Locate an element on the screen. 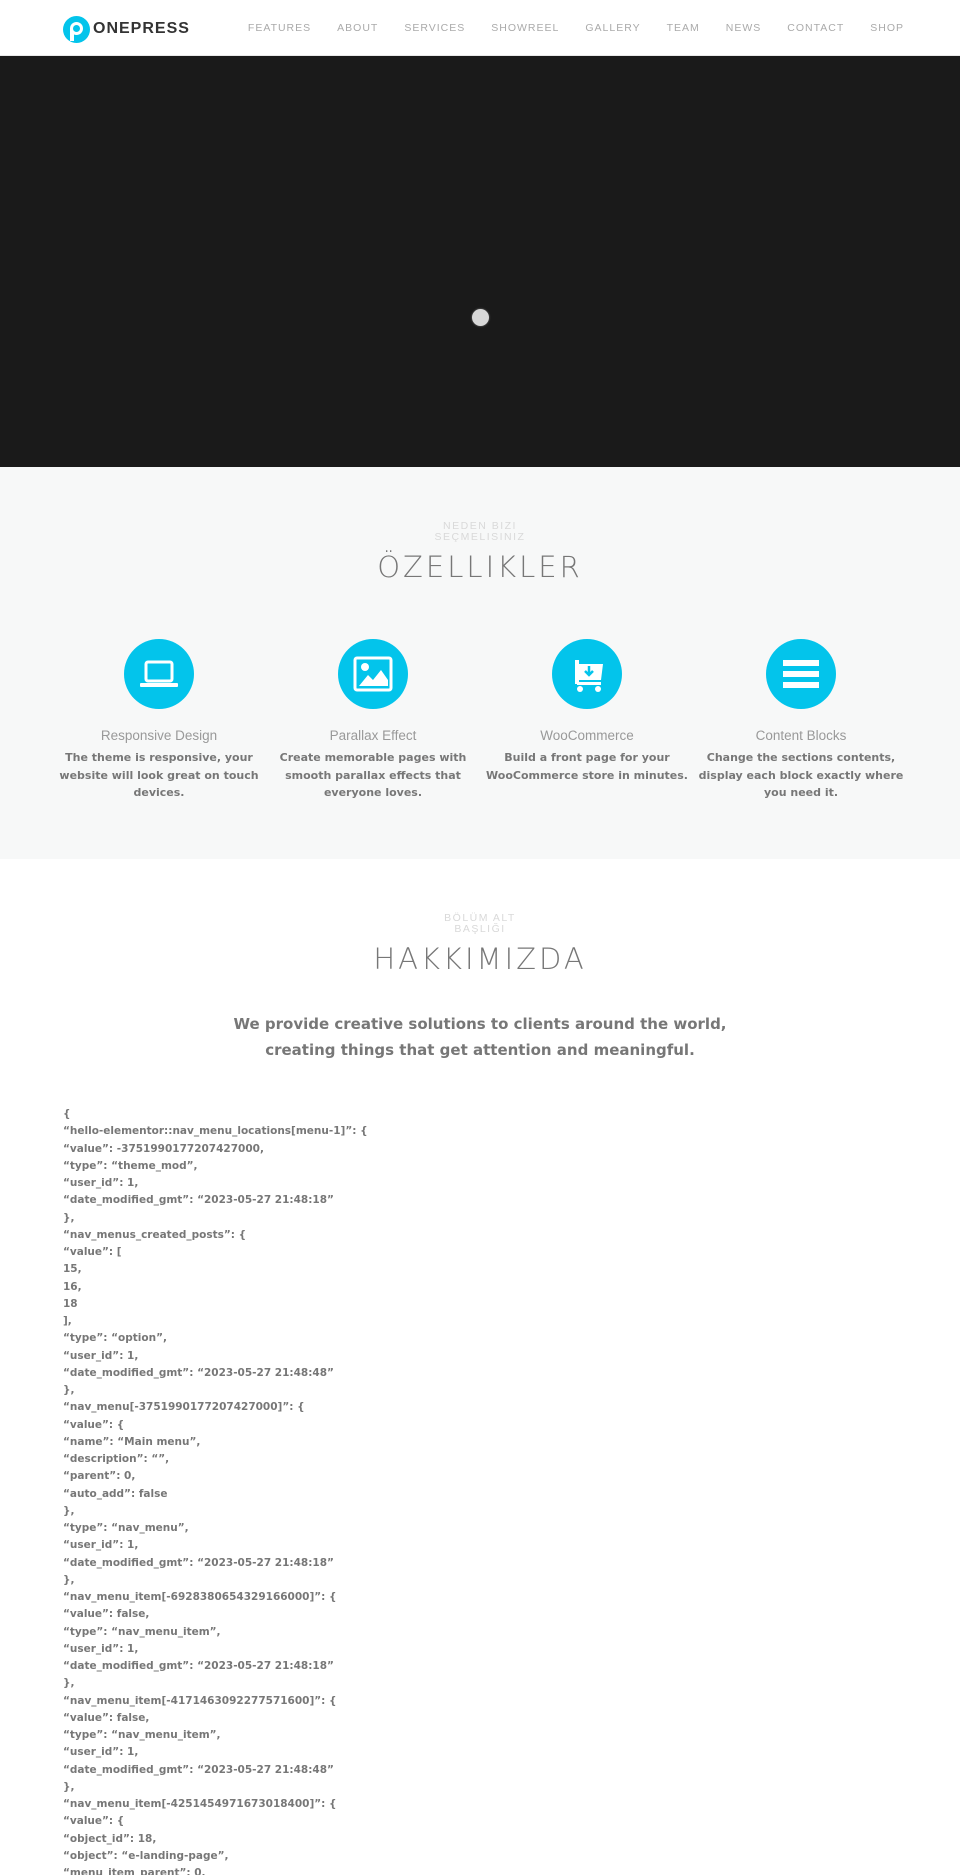  nav-item-services: SERVICES is located at coordinates (434, 28).